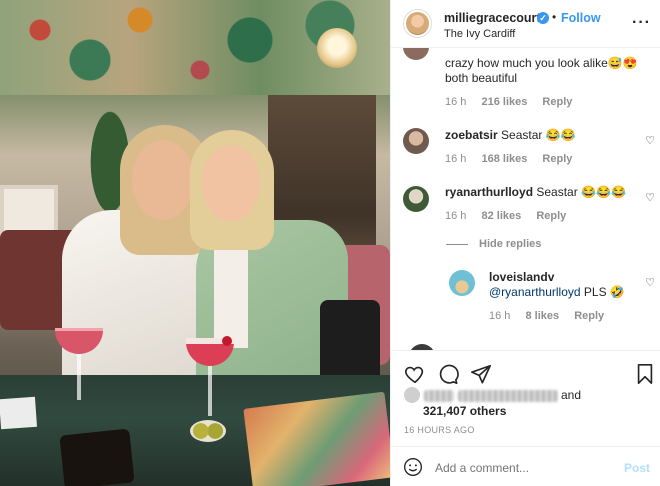  What do you see at coordinates (415, 374) in the screenshot?
I see `heart-icon` at bounding box center [415, 374].